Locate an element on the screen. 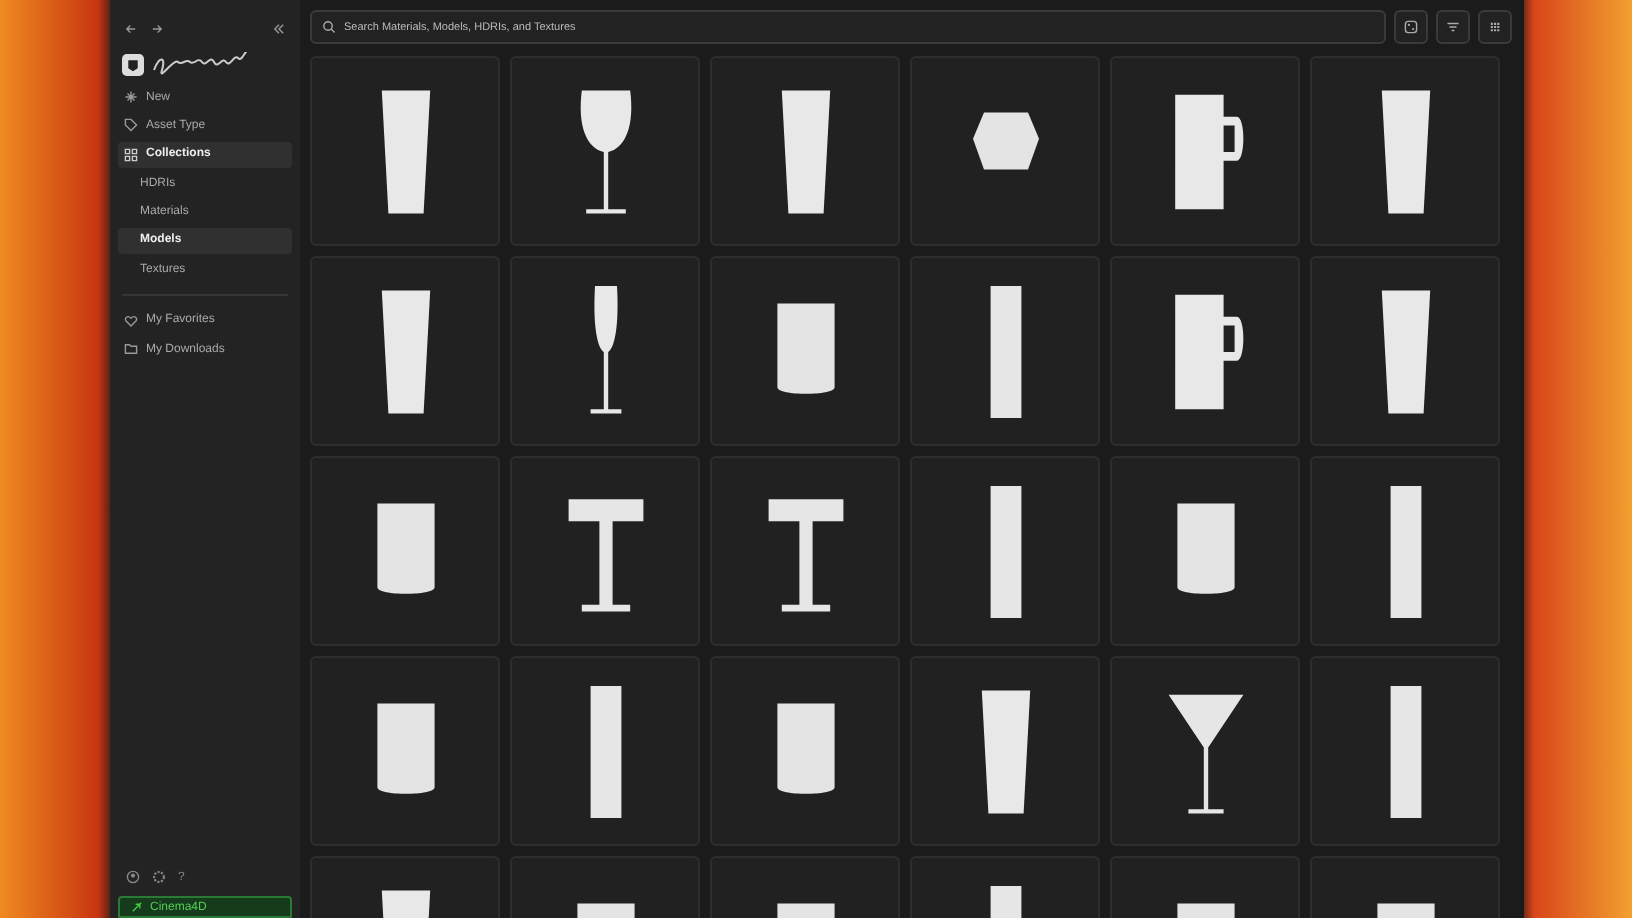 This screenshot has height=918, width=1632. filter-icon is located at coordinates (1453, 27).